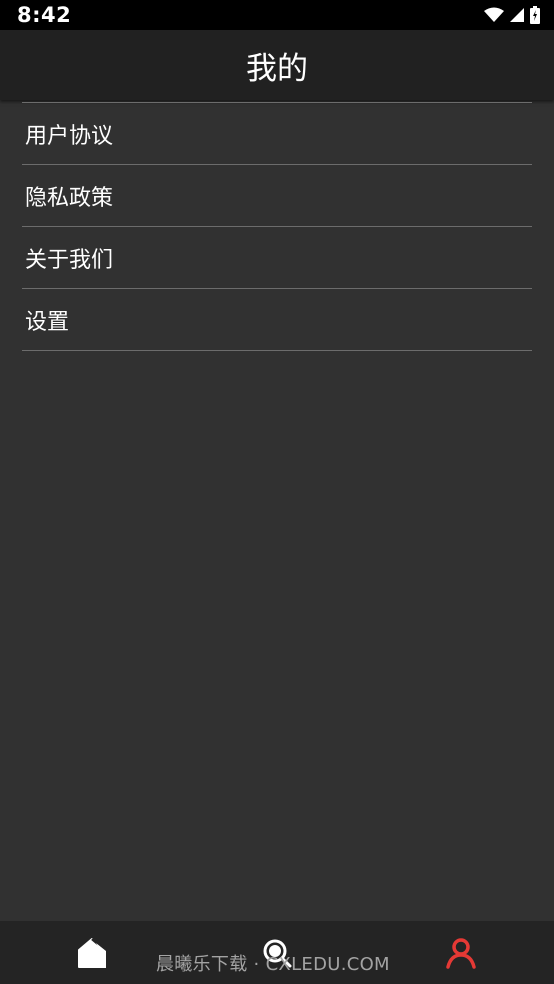  I want to click on menu-item-label: 用户协议, so click(69, 136).